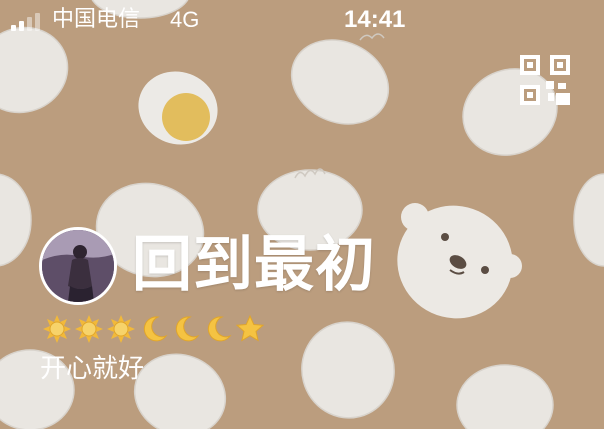 This screenshot has width=604, height=429. Describe the element at coordinates (302, 21) in the screenshot. I see `status-bar: 中国电信 4G 14:41` at that location.